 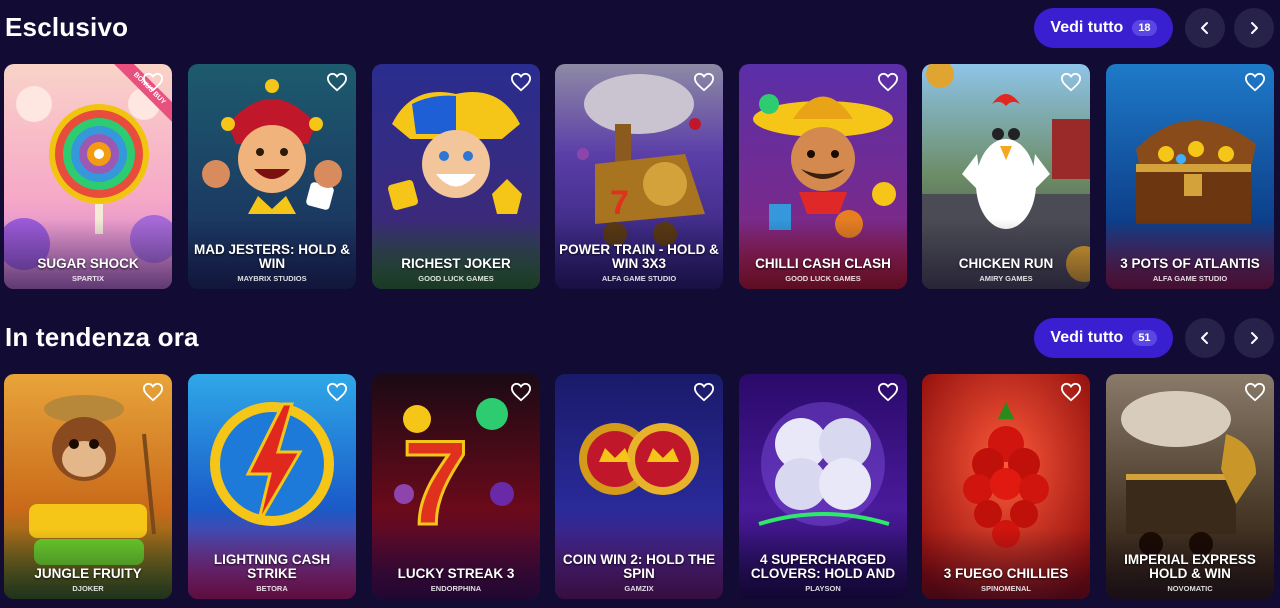 What do you see at coordinates (272, 566) in the screenshot?
I see `game-title: LIGHTNING CASH STRIKE` at bounding box center [272, 566].